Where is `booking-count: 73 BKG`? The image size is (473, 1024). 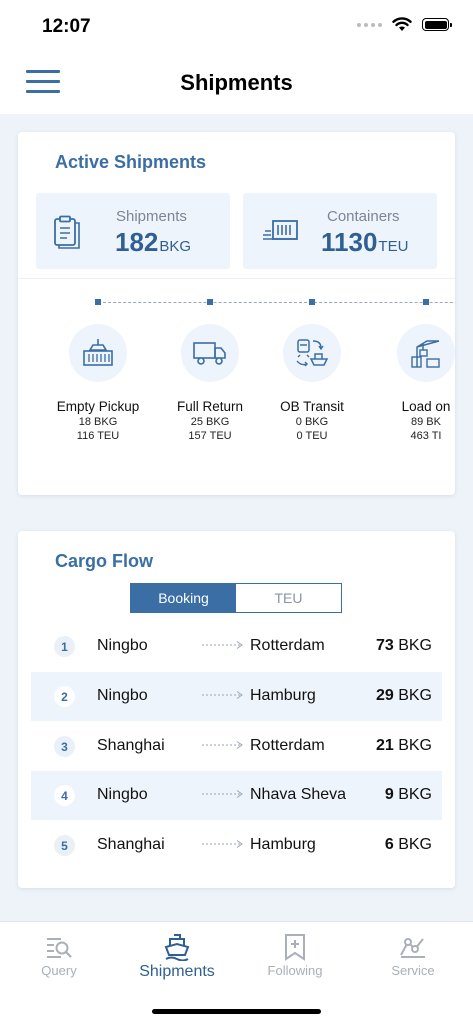
booking-count: 73 BKG is located at coordinates (403, 645).